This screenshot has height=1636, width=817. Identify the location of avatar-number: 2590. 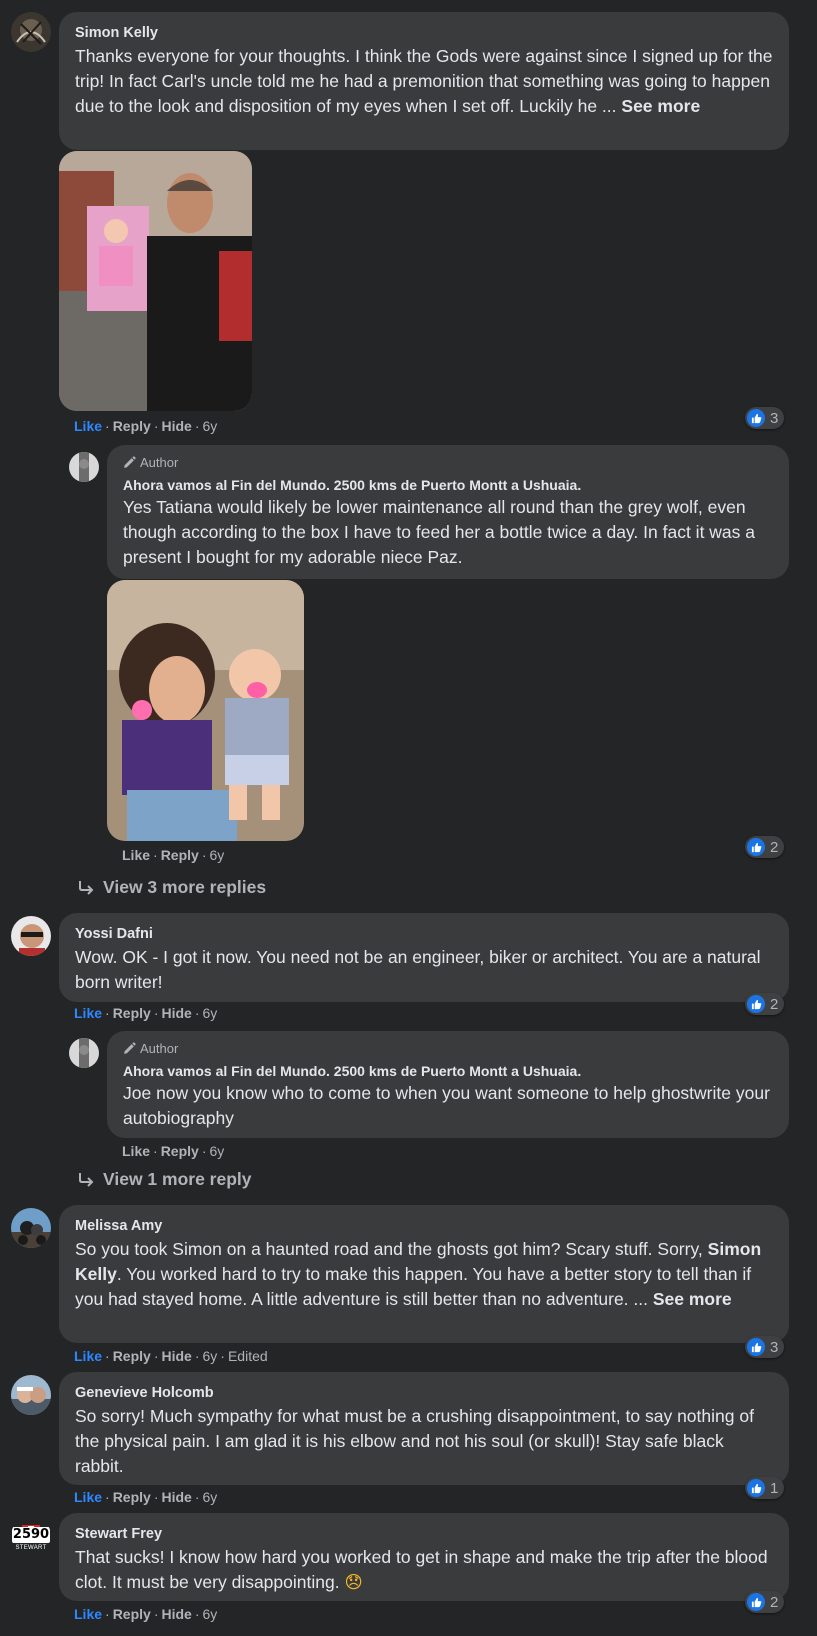
(31, 1535).